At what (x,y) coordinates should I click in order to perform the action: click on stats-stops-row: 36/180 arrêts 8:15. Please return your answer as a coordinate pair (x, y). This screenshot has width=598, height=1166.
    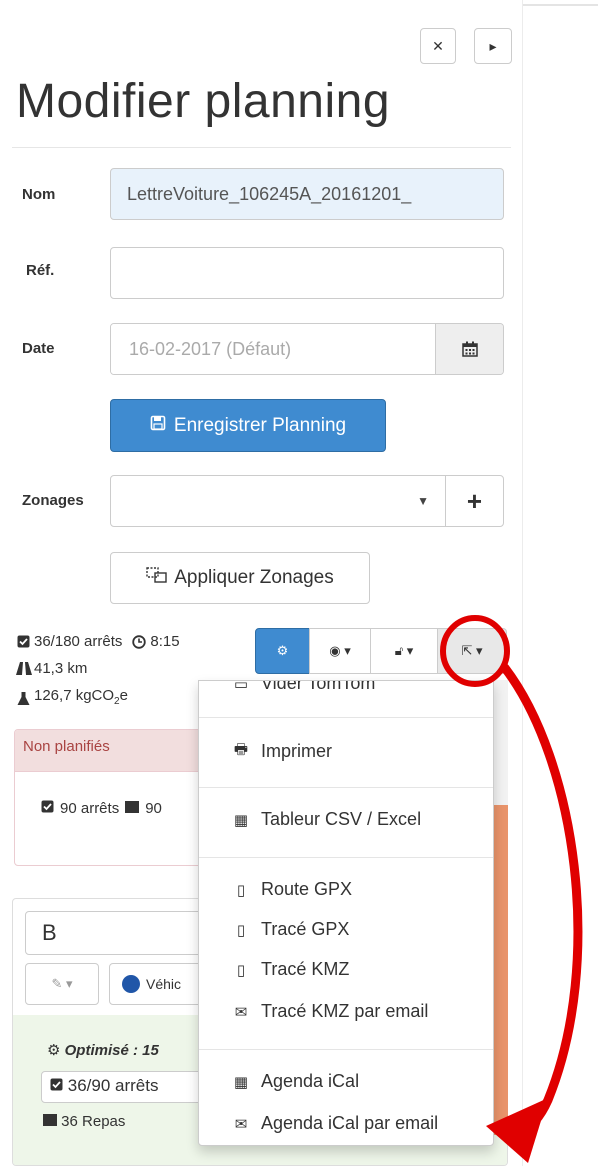
    Looking at the image, I should click on (98, 641).